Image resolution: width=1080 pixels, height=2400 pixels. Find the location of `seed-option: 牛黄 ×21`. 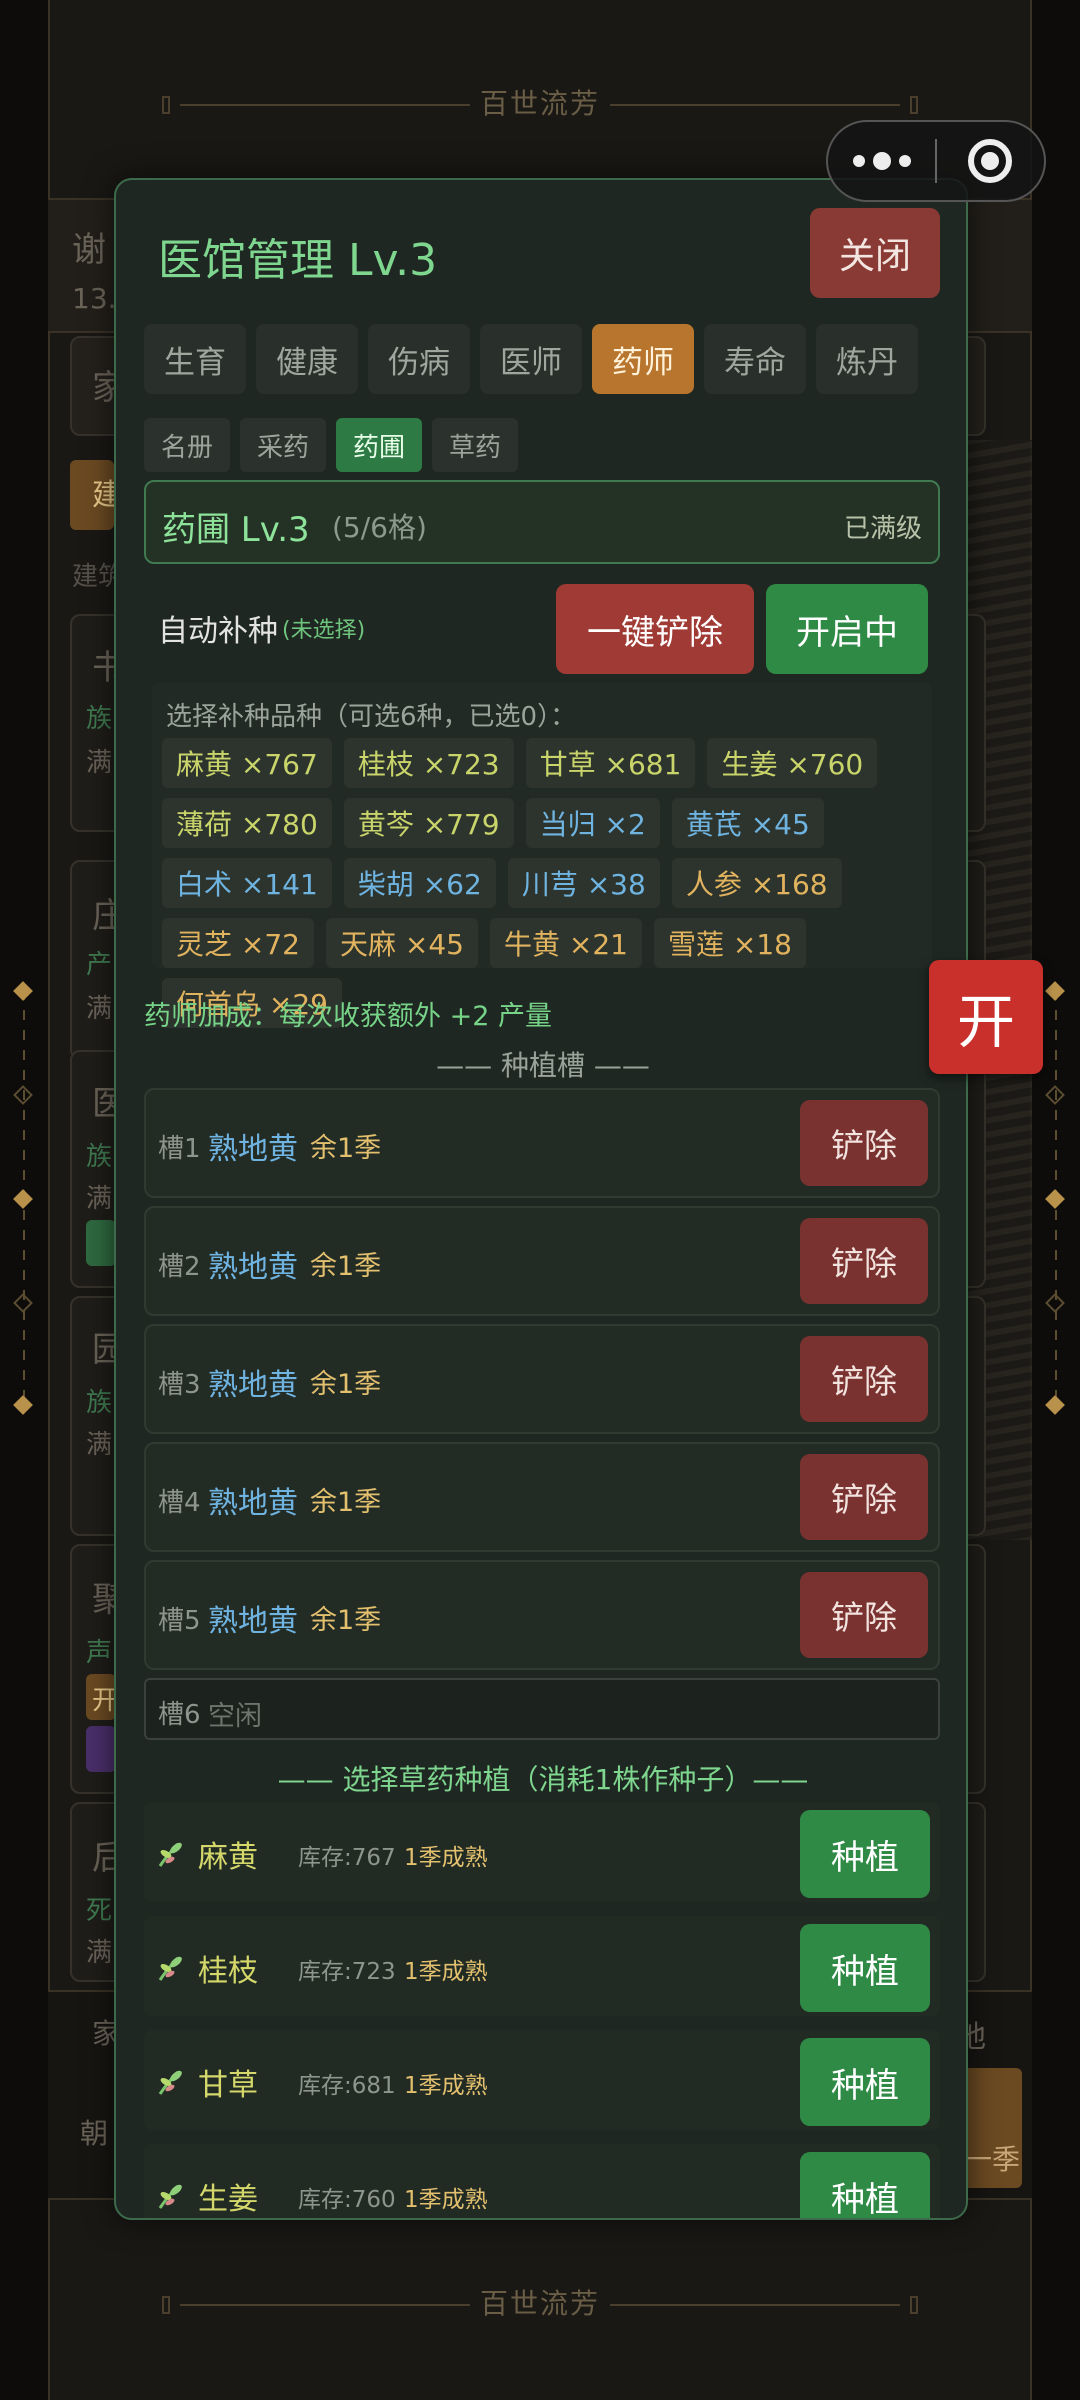

seed-option: 牛黄 ×21 is located at coordinates (566, 943).